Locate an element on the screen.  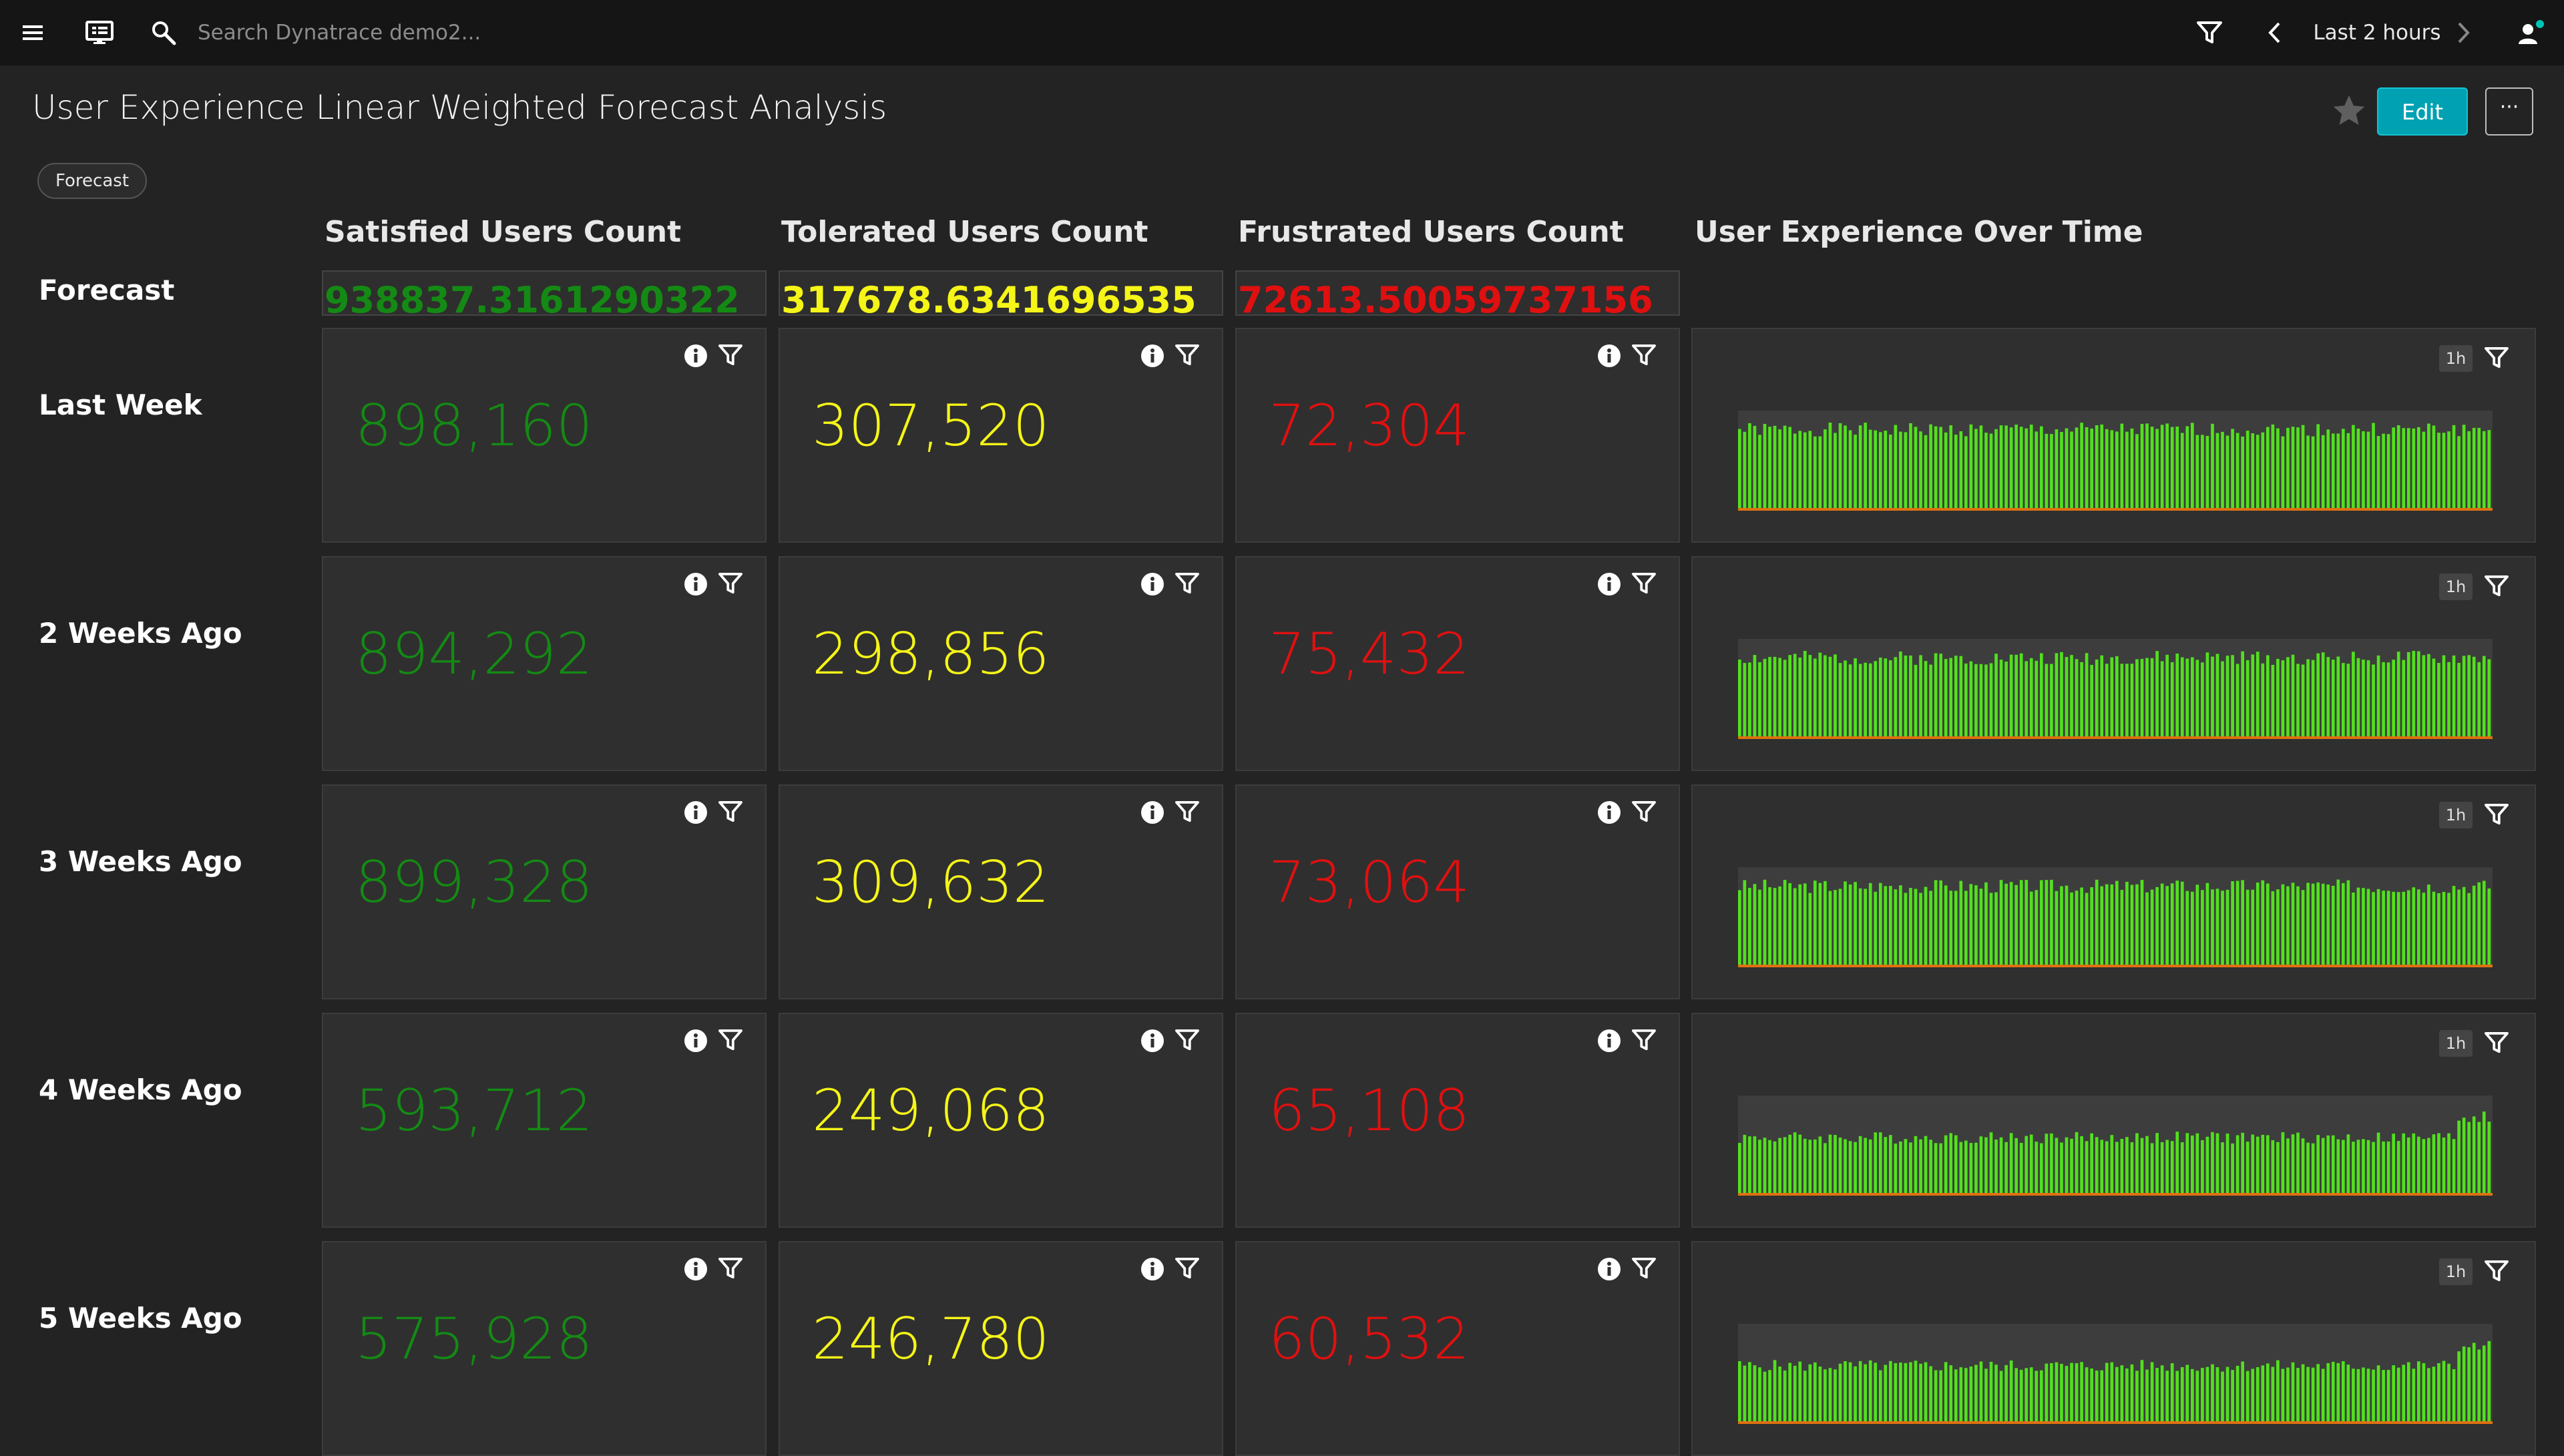
tolerated-tile-3-weeks-ago: 309,632 is located at coordinates (1001, 891).